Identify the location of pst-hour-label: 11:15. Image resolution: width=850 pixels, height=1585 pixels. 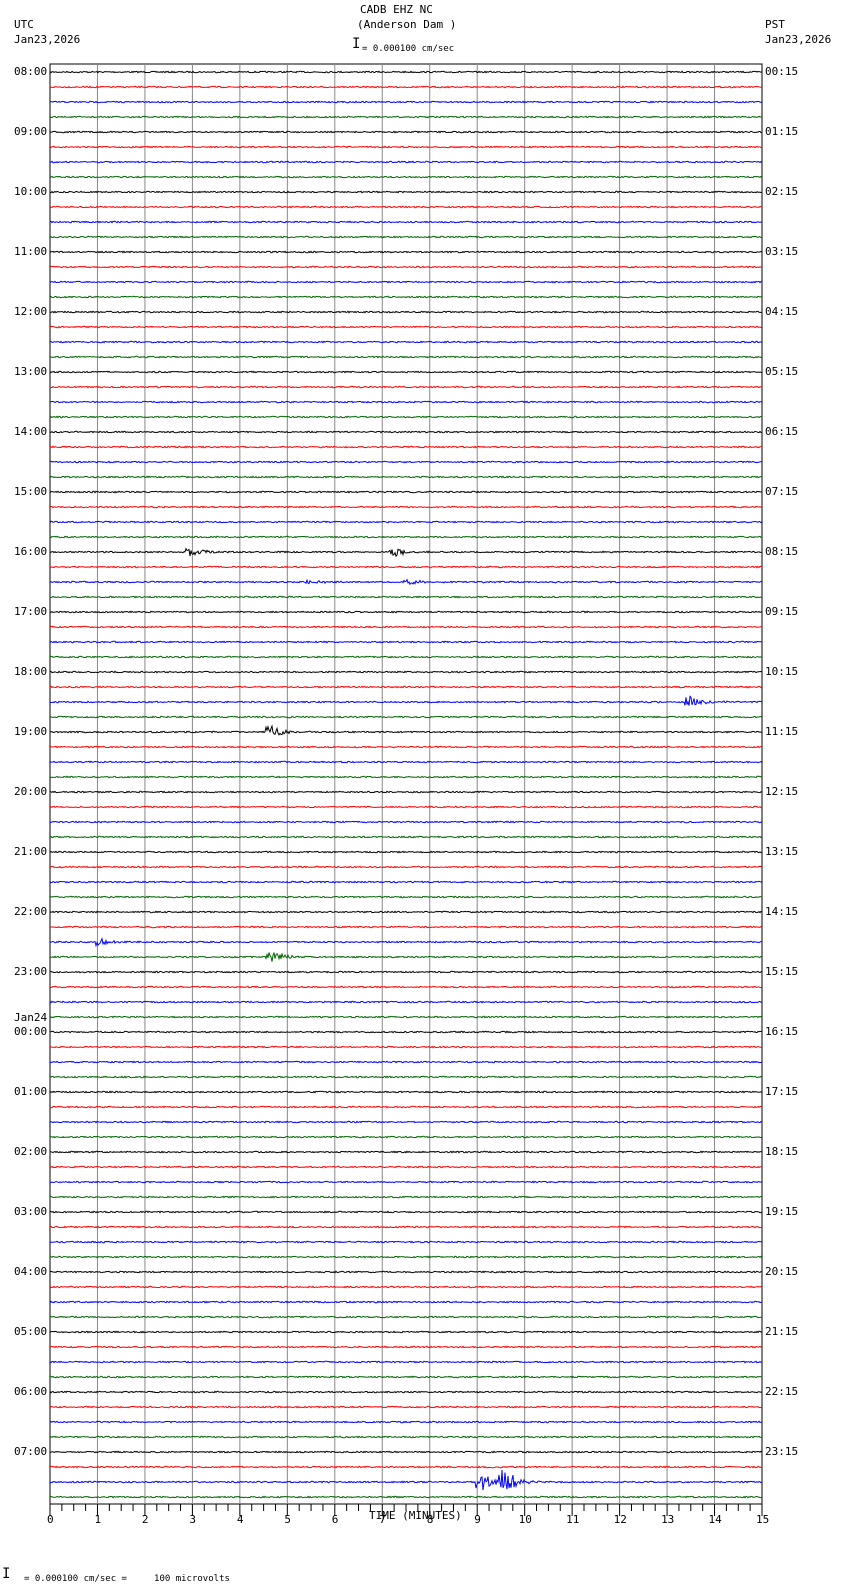
(782, 731).